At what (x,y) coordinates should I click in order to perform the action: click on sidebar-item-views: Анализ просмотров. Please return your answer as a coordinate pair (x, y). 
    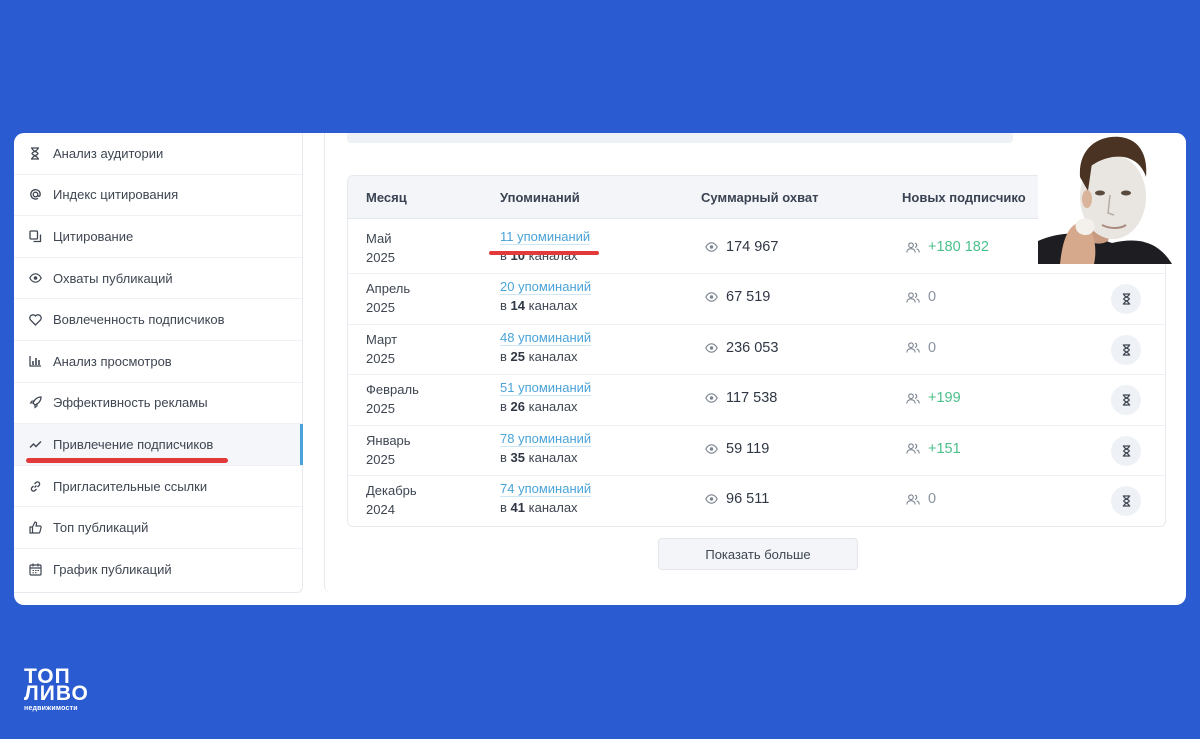
    Looking at the image, I should click on (158, 362).